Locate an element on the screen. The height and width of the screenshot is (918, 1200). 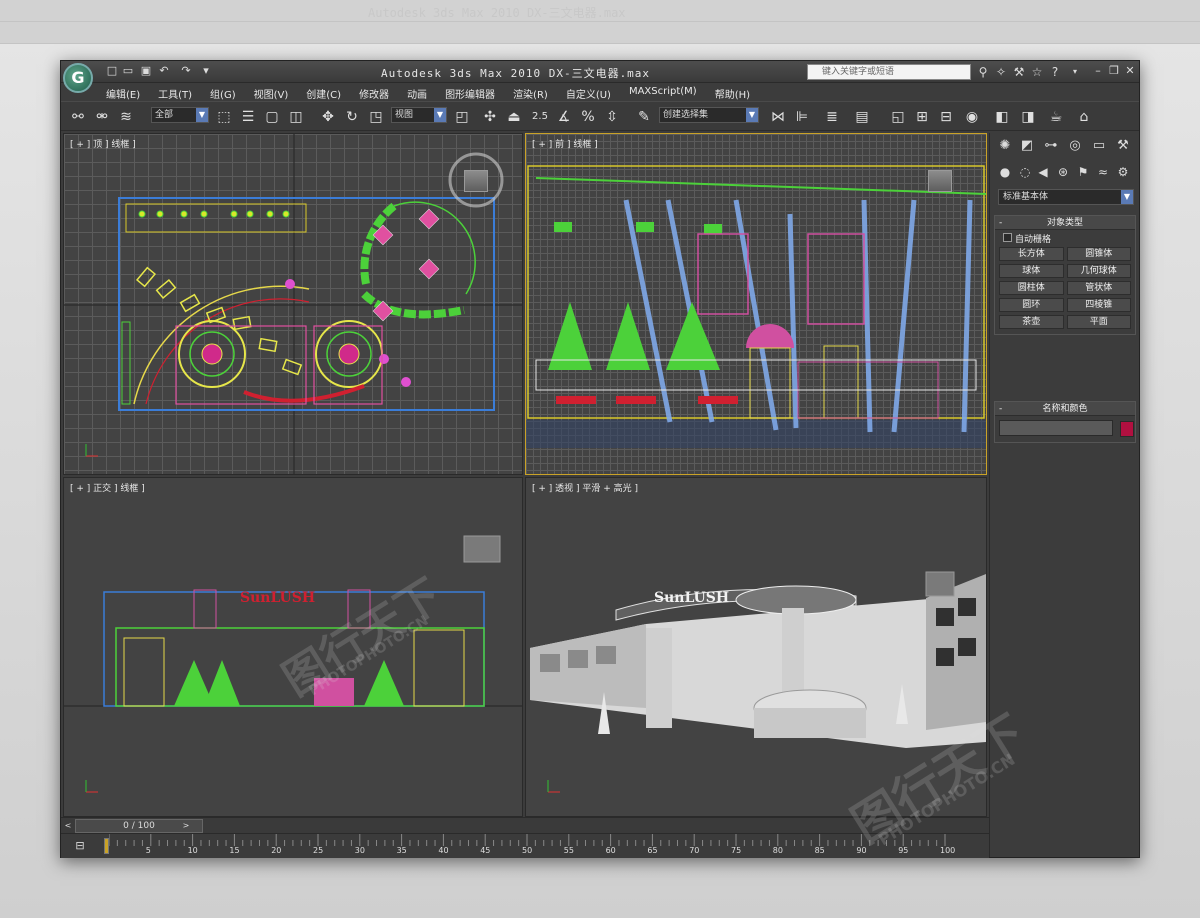
torus-button: 圆环 is located at coordinates (1031, 305).